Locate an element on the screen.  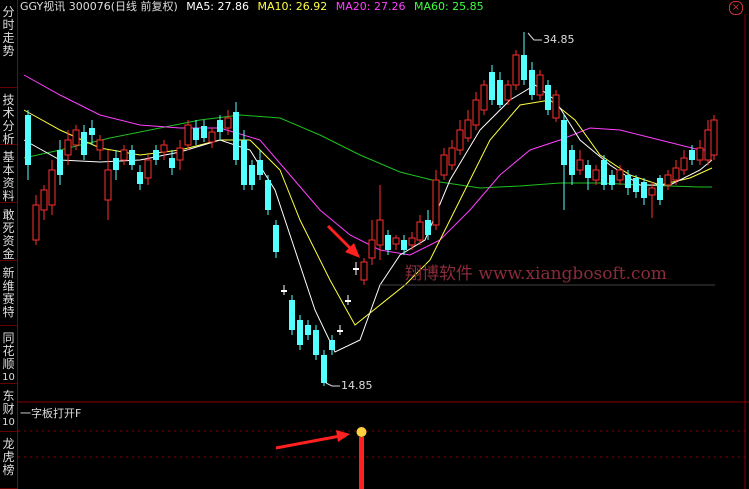
sidebar-tab-3: 敢死资金 is located at coordinates (8, 232).